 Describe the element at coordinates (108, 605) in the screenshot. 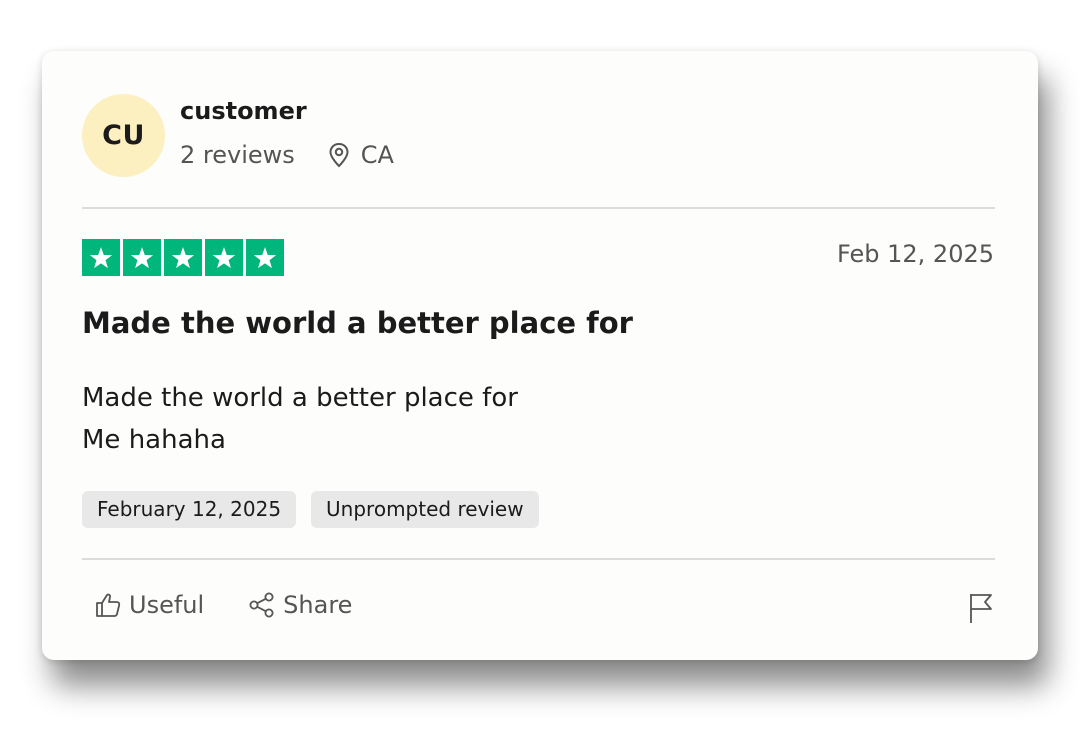

I see `thumbs-up-icon` at that location.